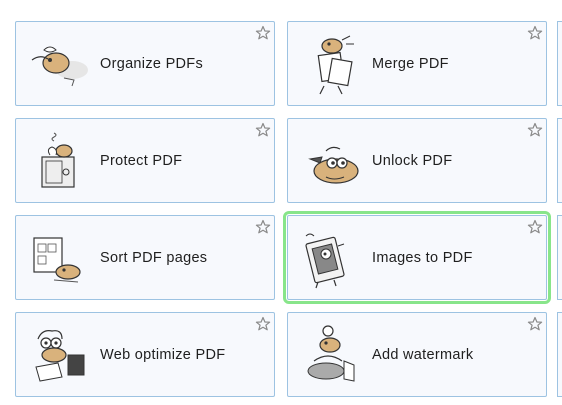 Image resolution: width=562 pixels, height=405 pixels. I want to click on tool-label: Unlock PDF, so click(412, 161).